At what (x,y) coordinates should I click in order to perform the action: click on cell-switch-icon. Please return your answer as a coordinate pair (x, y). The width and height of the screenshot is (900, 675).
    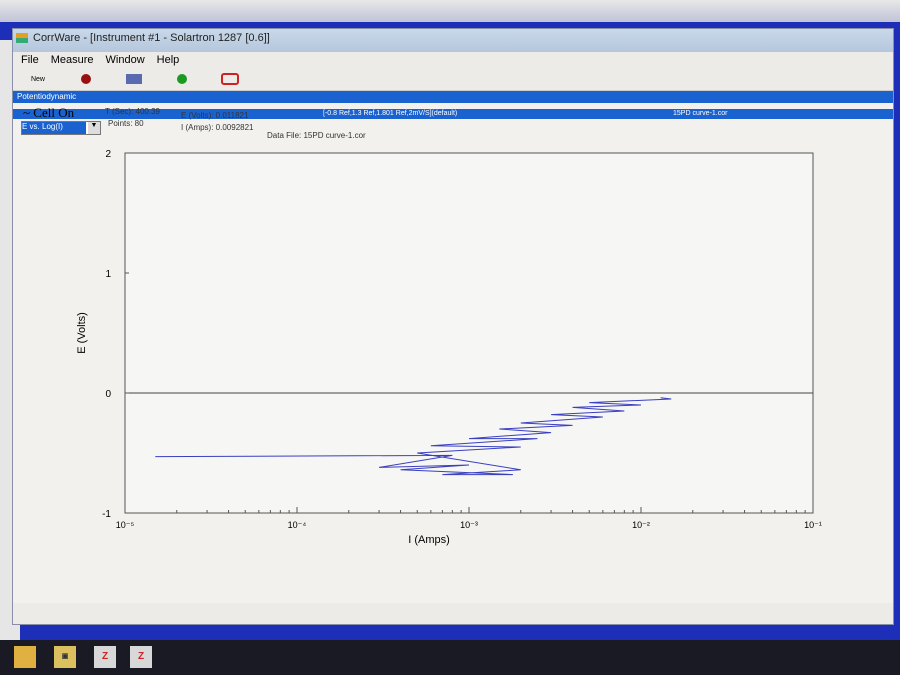
    Looking at the image, I should click on (230, 79).